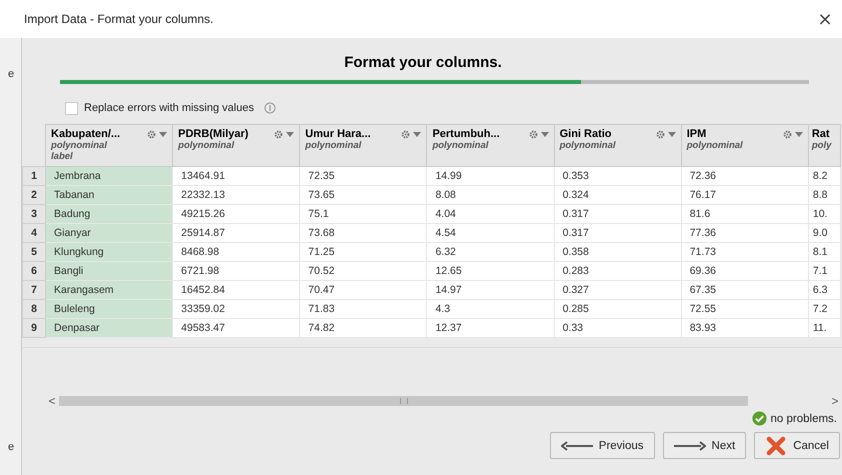 Image resolution: width=842 pixels, height=475 pixels. I want to click on table-cell: 70.47, so click(363, 290).